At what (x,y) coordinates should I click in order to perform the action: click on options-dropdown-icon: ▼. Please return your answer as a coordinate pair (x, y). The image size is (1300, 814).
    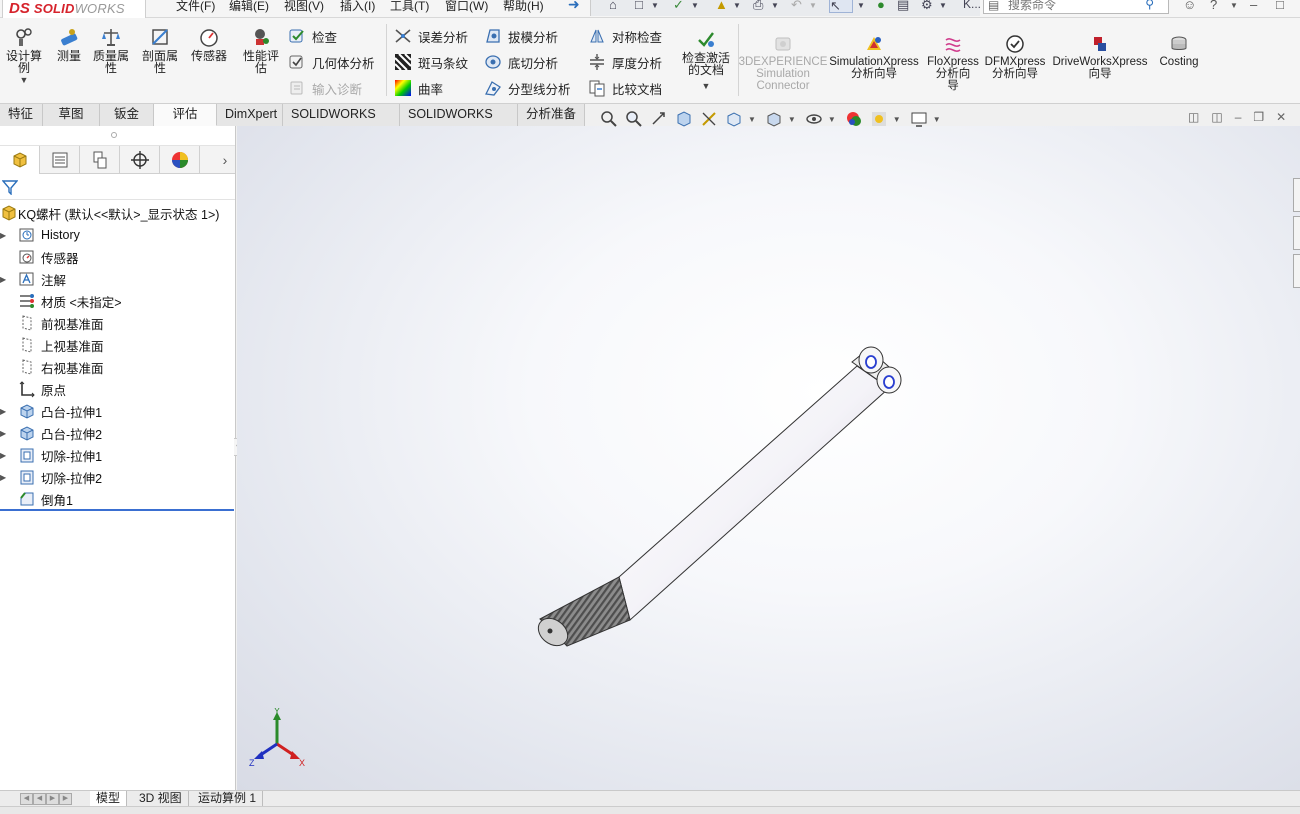
    Looking at the image, I should click on (943, 9).